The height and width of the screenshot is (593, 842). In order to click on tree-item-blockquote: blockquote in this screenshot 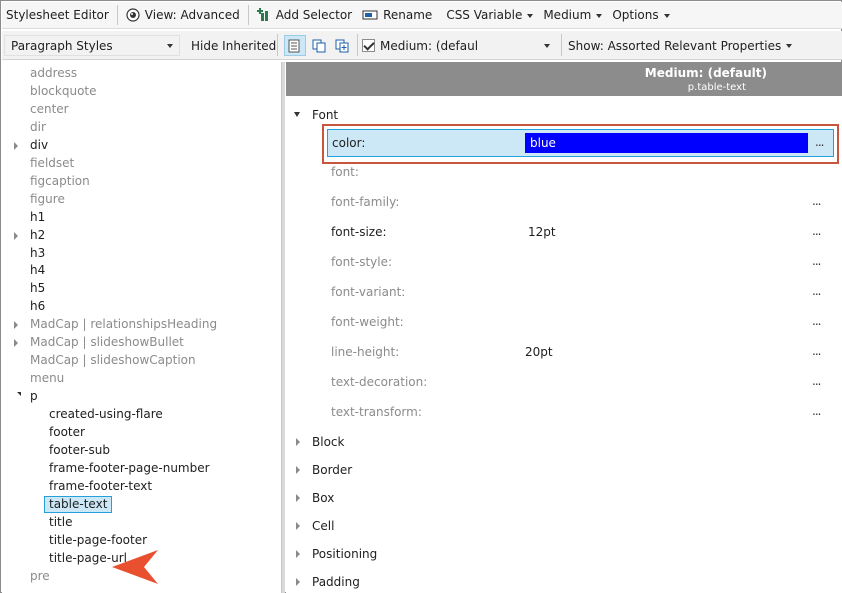, I will do `click(63, 91)`.